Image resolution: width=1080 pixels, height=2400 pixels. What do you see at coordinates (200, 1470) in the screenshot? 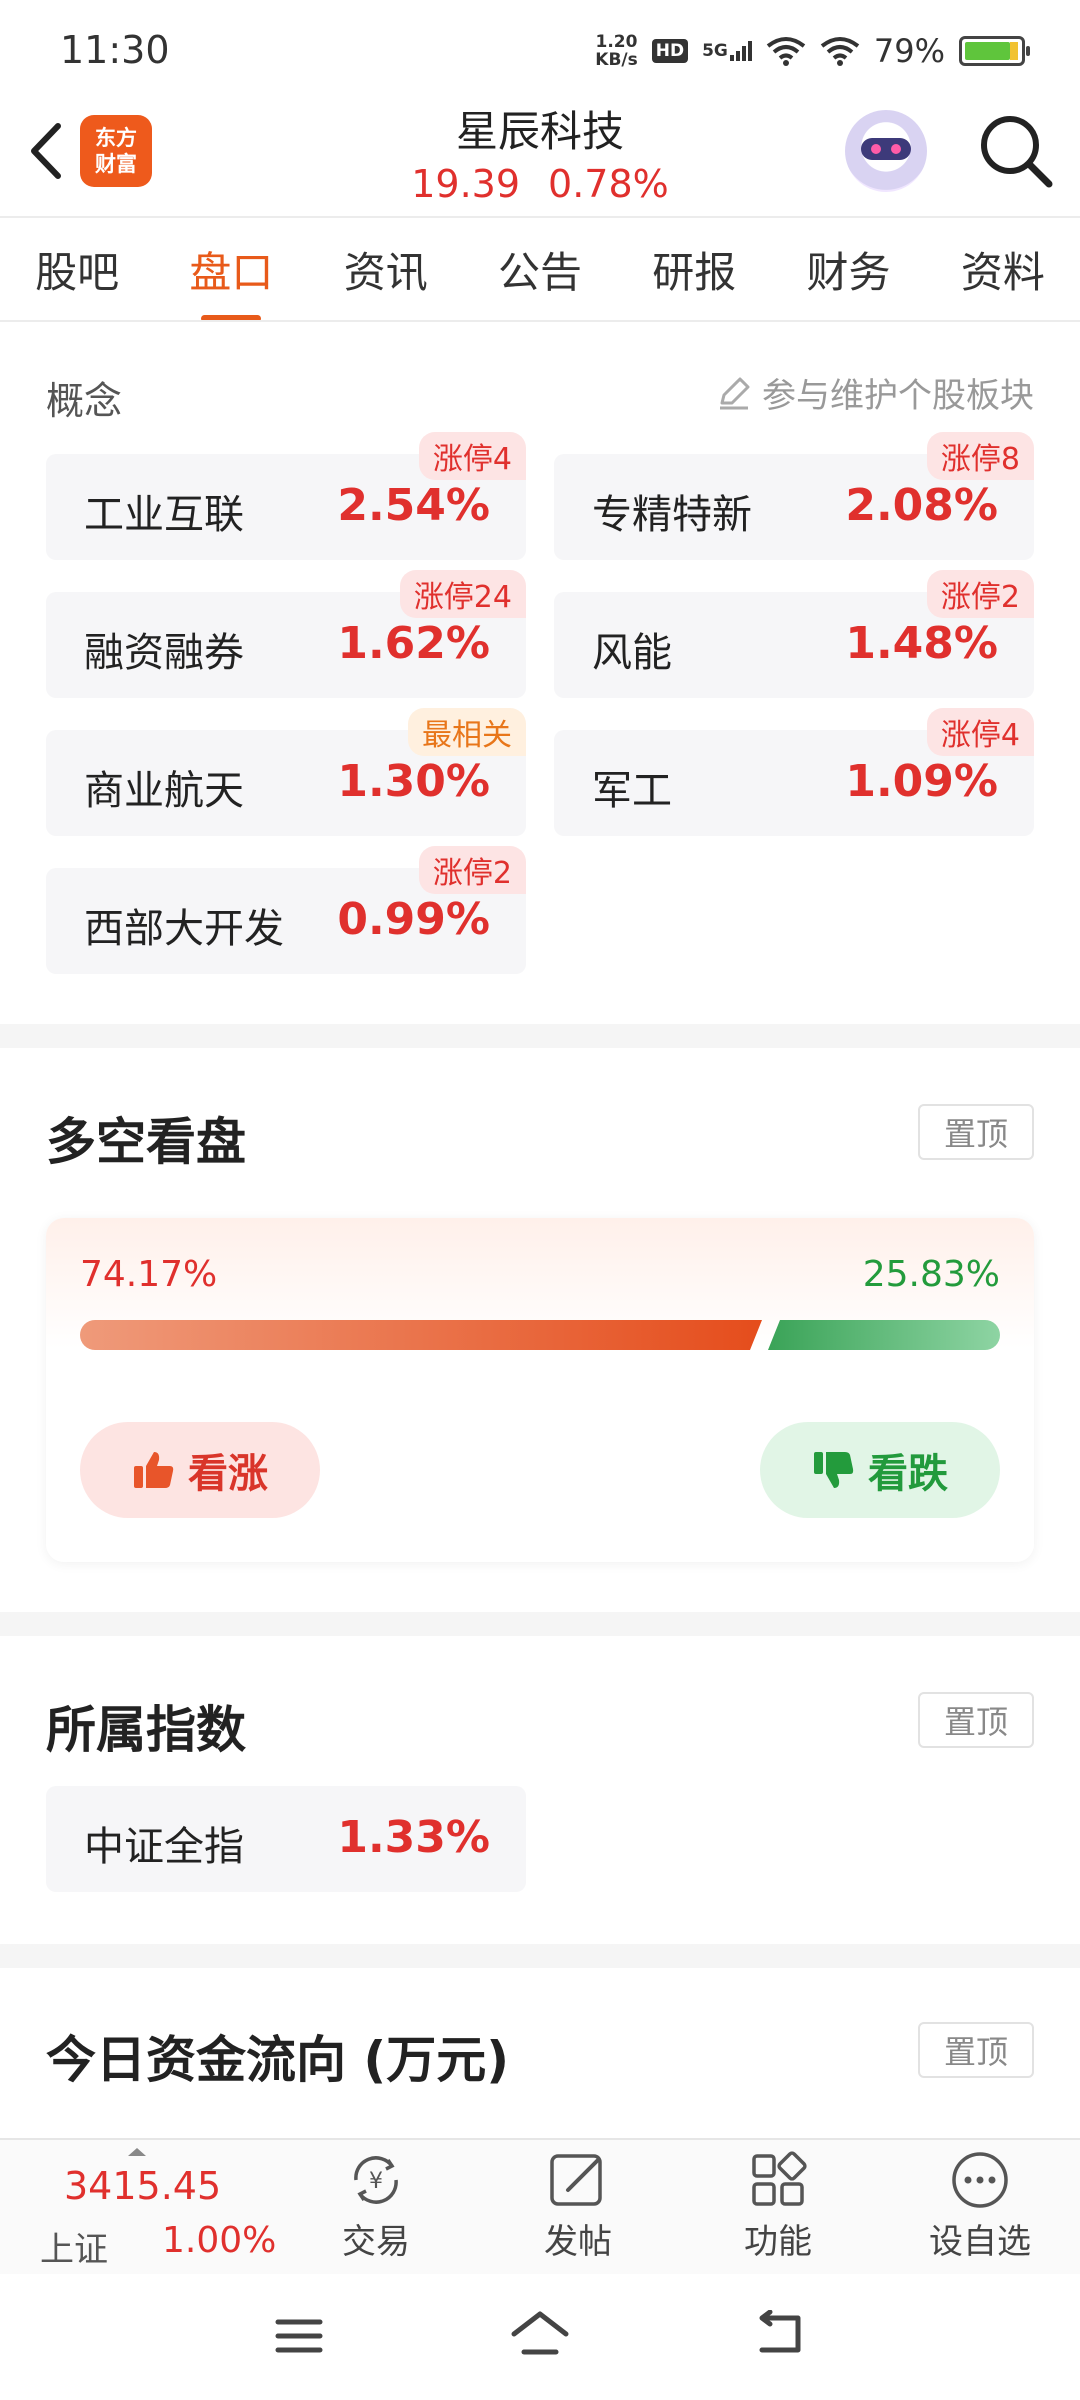
I see `vote-bull-button: 看涨` at bounding box center [200, 1470].